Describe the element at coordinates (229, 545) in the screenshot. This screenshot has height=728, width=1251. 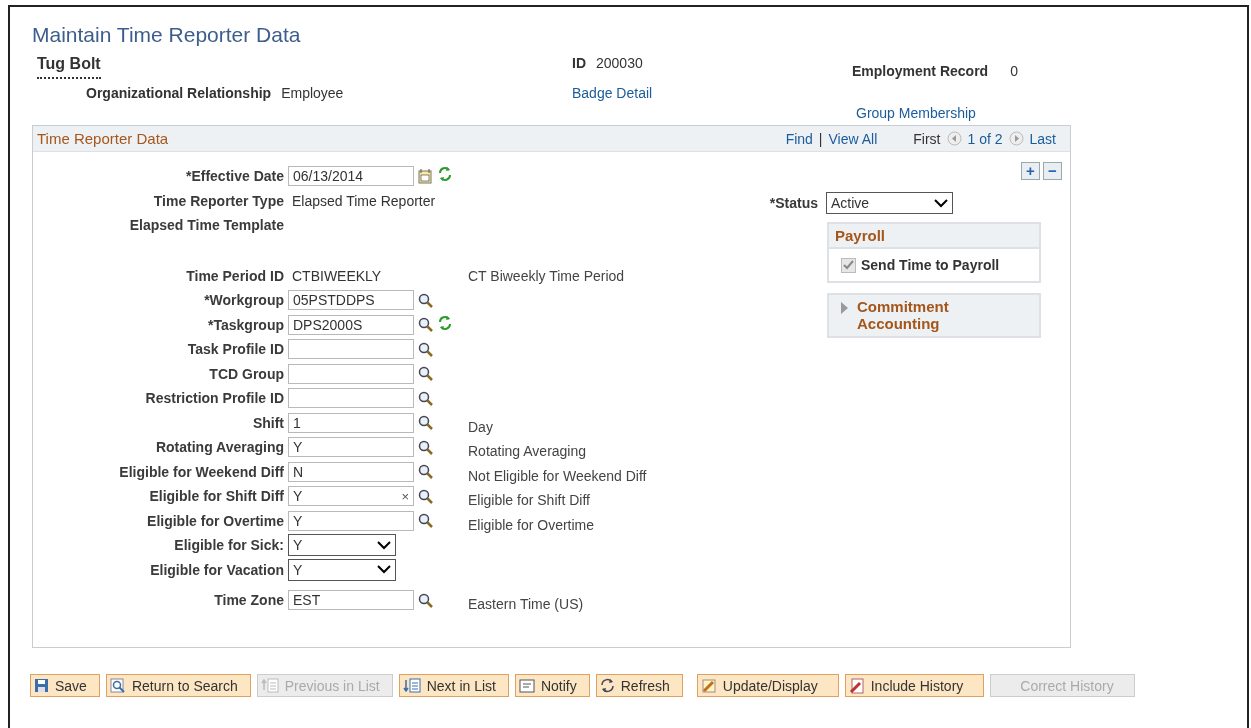
I see `field-label: Eligible for Sick:` at that location.